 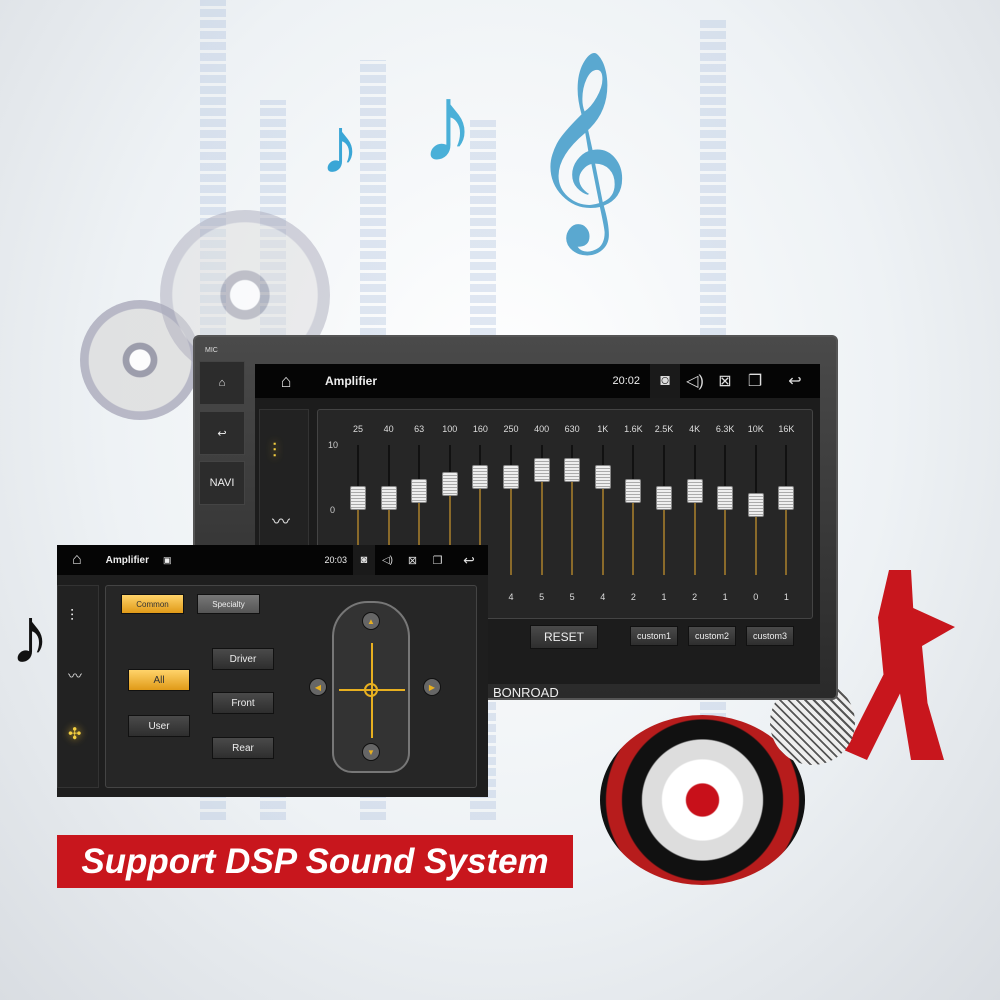 What do you see at coordinates (357, 429) in the screenshot?
I see `eq-band-freq-label: 25` at bounding box center [357, 429].